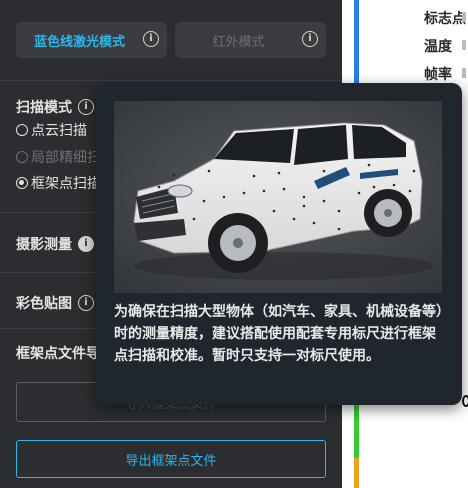  I want to click on photogrammetry-title-text: 摄影测量, so click(44, 245).